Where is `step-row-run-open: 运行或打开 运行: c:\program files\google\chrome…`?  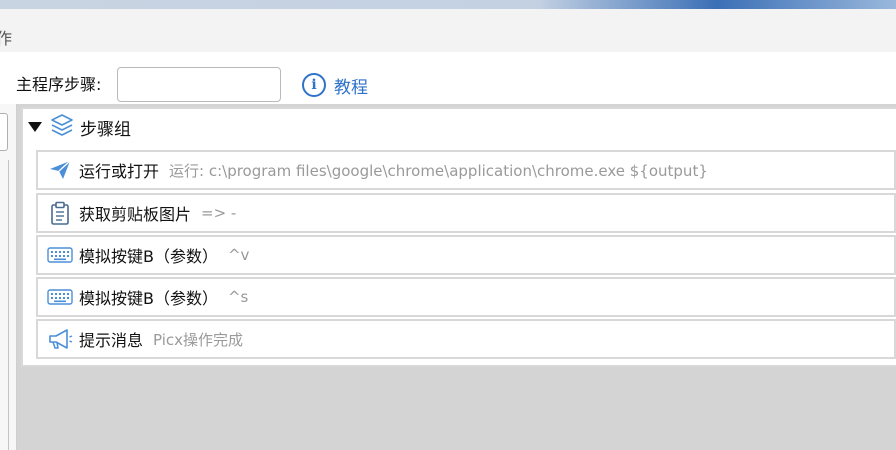
step-row-run-open: 运行或打开 运行: c:\program files\google\chrome… is located at coordinates (466, 170).